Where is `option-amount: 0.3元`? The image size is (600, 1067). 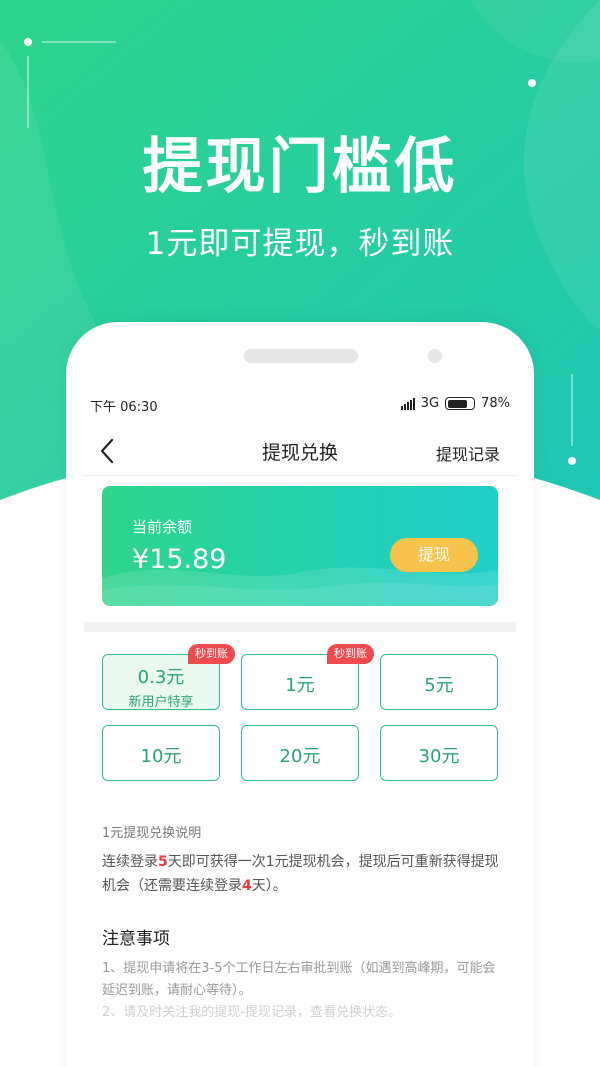
option-amount: 0.3元 is located at coordinates (161, 677).